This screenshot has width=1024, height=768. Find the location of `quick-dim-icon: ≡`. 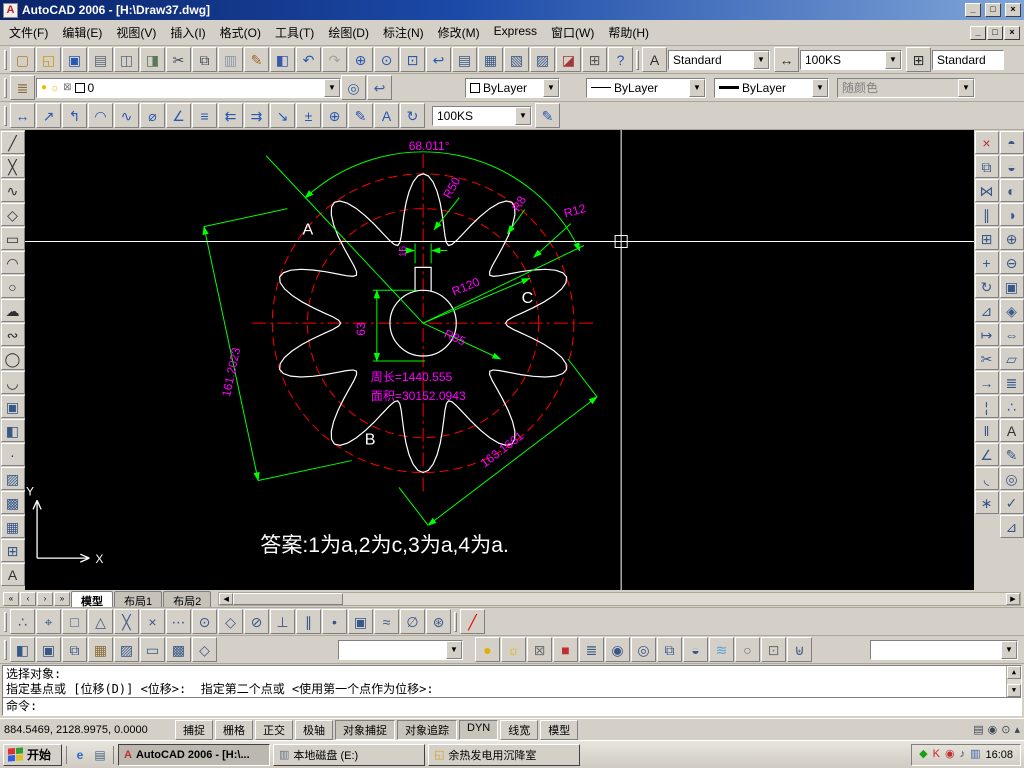

quick-dim-icon: ≡ is located at coordinates (204, 115).